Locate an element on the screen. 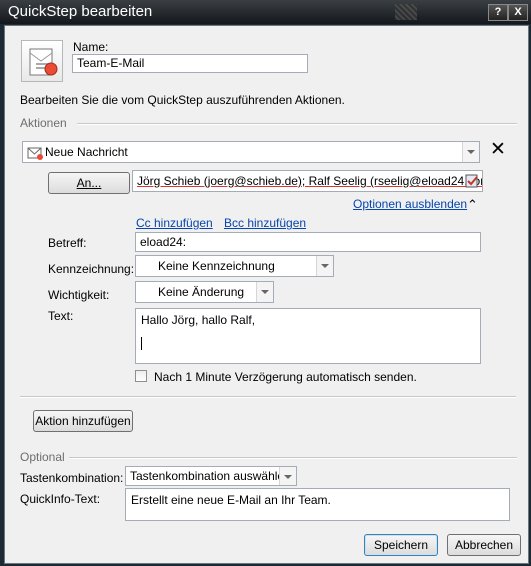 This screenshot has width=531, height=566. shortcut-value: Tastenkombination auswählen is located at coordinates (210, 476).